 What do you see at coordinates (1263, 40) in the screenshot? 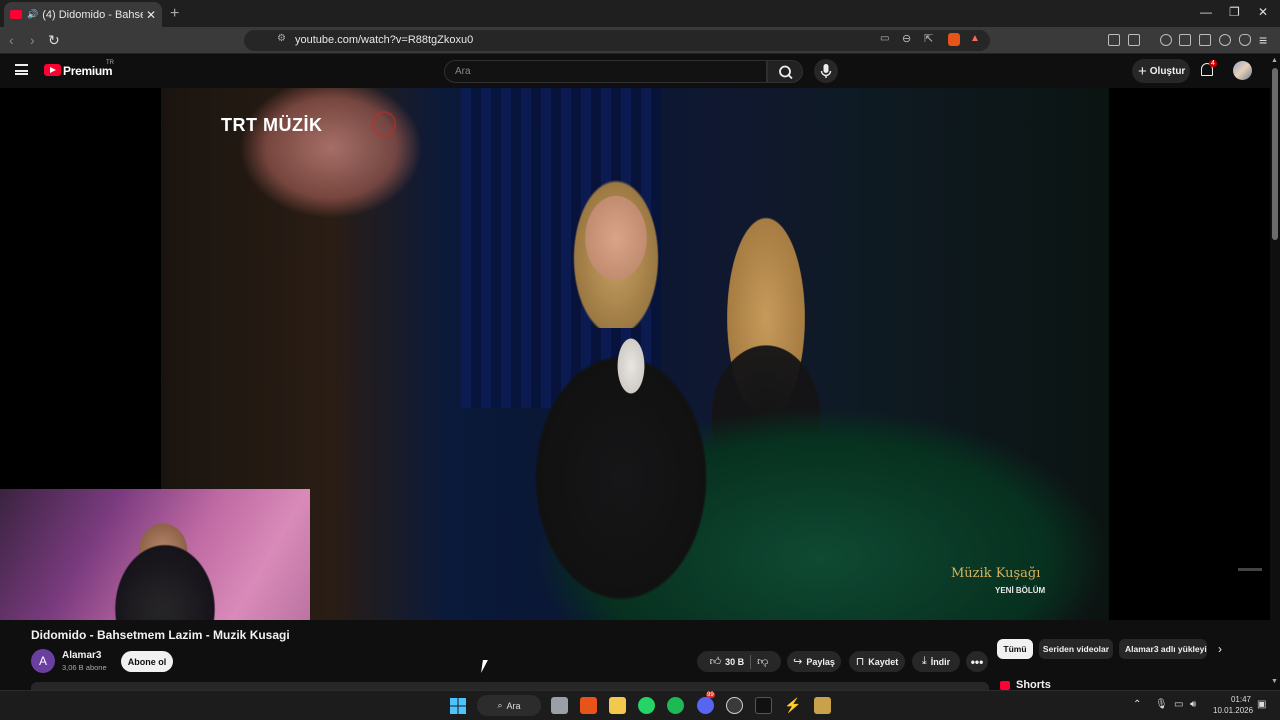
I see `menu-icon: ≡` at bounding box center [1263, 40].